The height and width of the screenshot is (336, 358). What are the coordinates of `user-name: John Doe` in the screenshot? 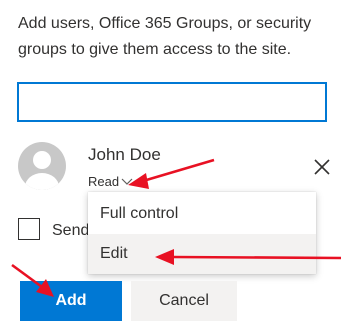 It's located at (124, 154).